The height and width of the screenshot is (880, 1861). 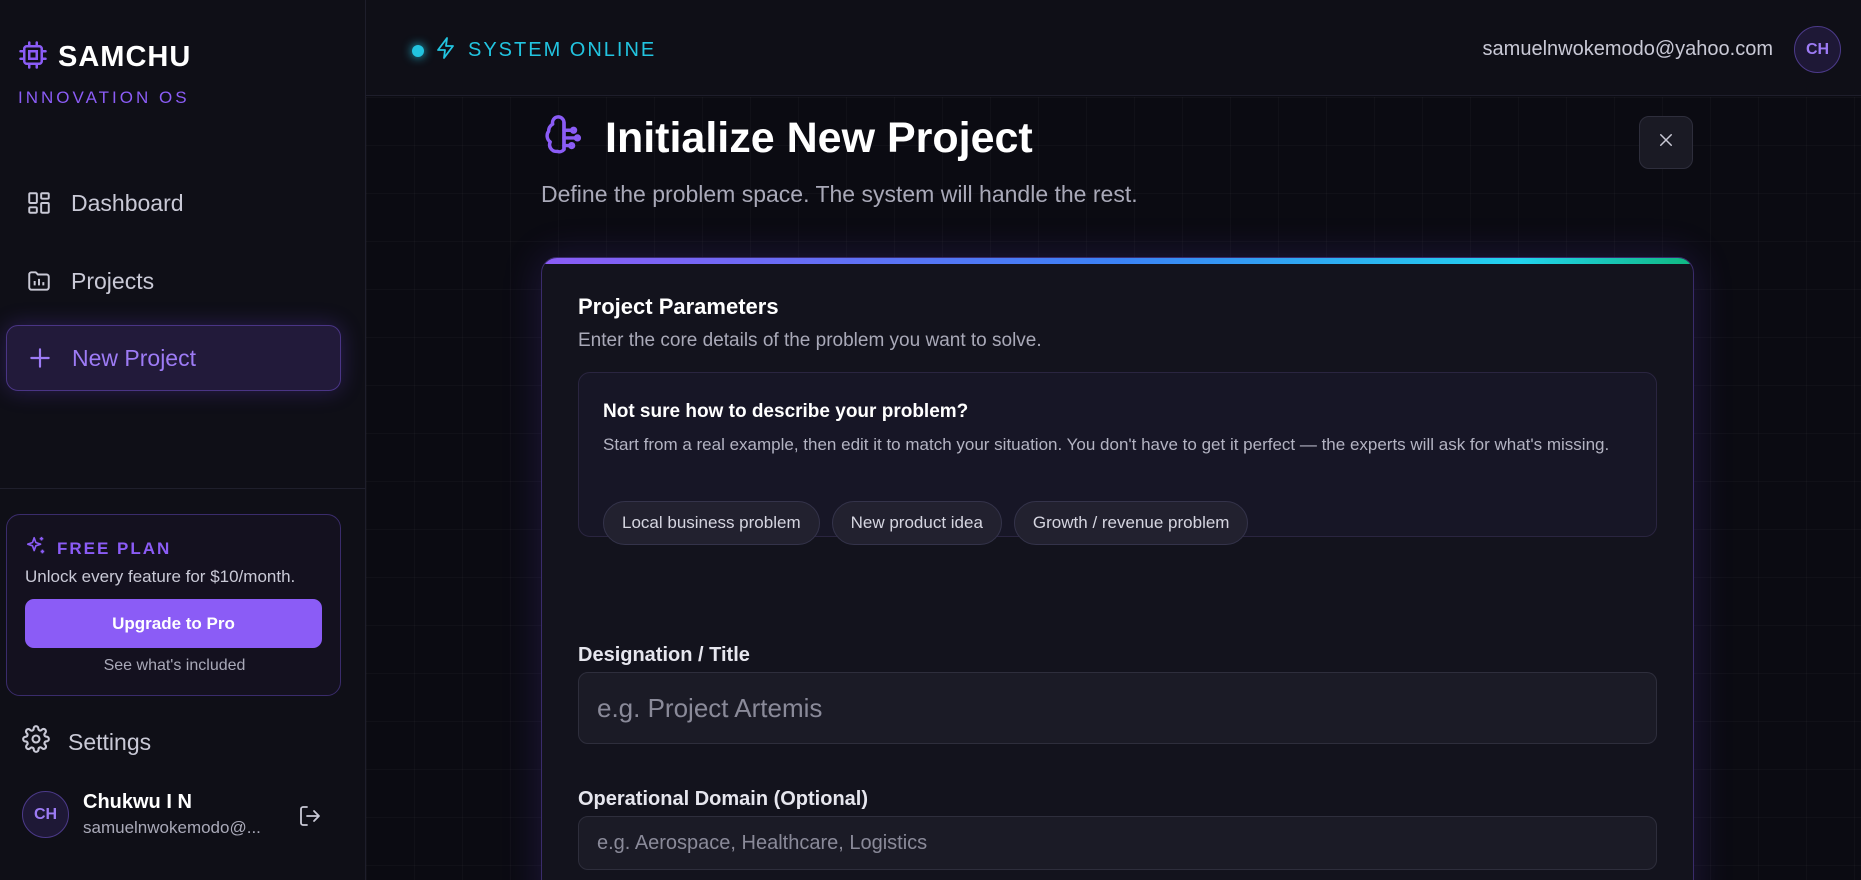 What do you see at coordinates (446, 50) in the screenshot?
I see `lightning-icon` at bounding box center [446, 50].